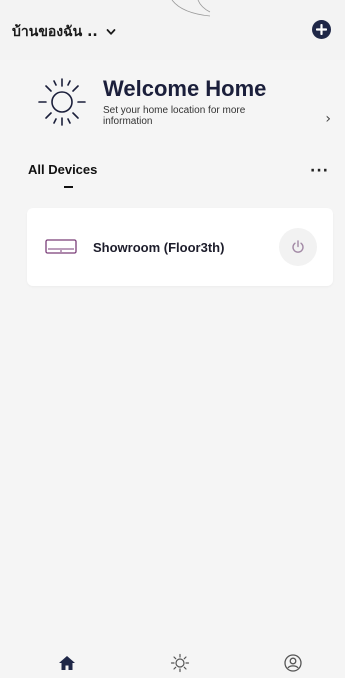  What do you see at coordinates (55, 32) in the screenshot?
I see `home-name: บ้านของฉัน ..` at bounding box center [55, 32].